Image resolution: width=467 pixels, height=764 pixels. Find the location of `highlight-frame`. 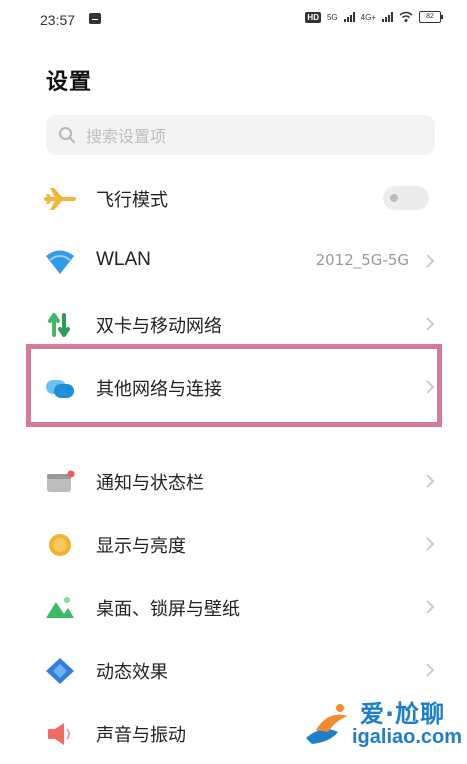

highlight-frame is located at coordinates (234, 385).